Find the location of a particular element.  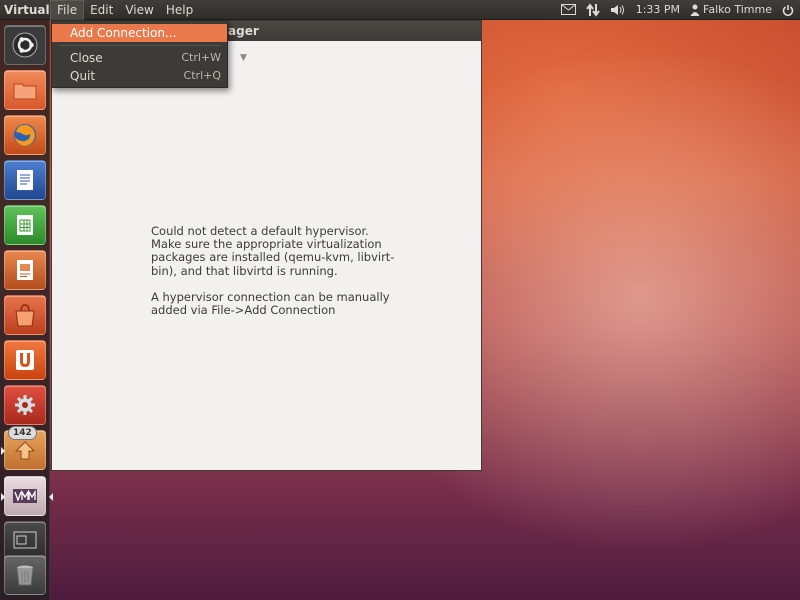

ubuntu-one-icon is located at coordinates (25, 360).